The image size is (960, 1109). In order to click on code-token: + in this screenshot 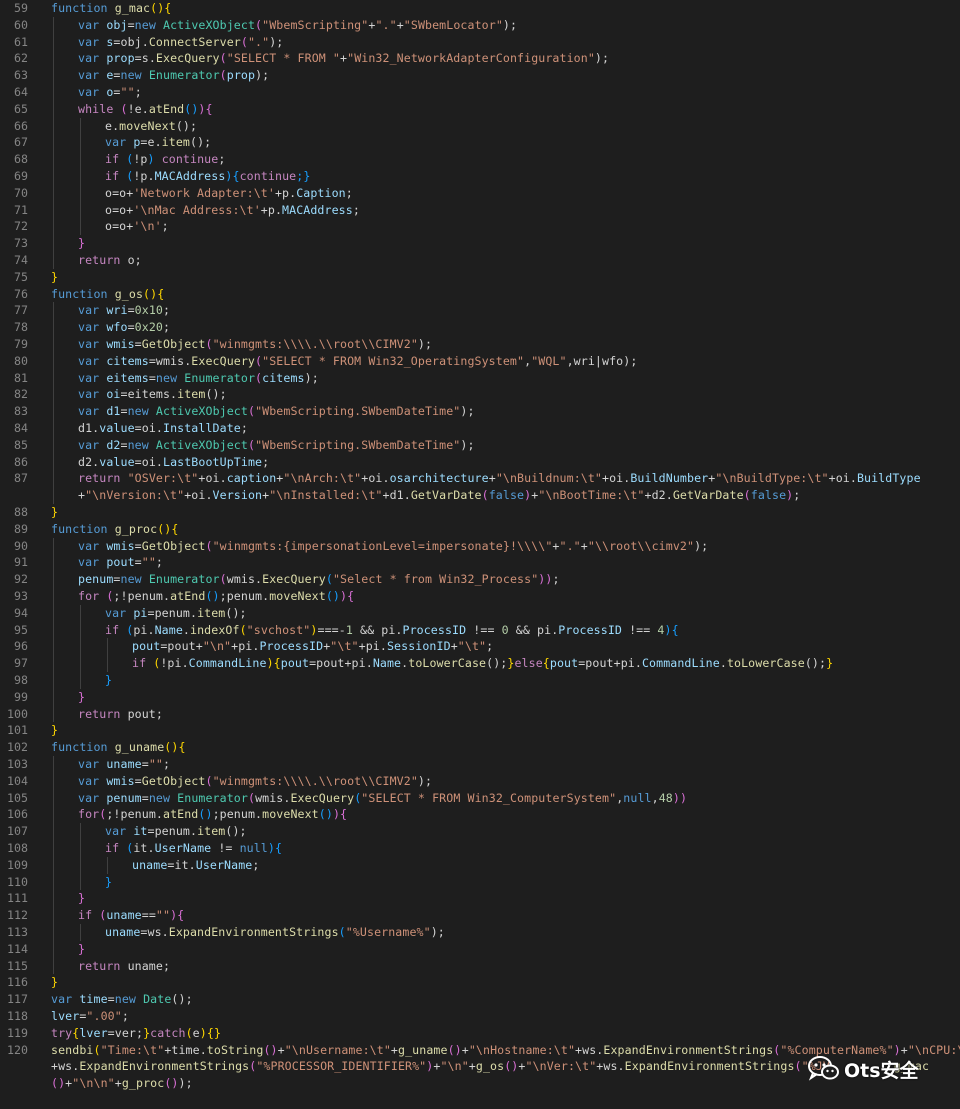, I will do `click(492, 478)`.